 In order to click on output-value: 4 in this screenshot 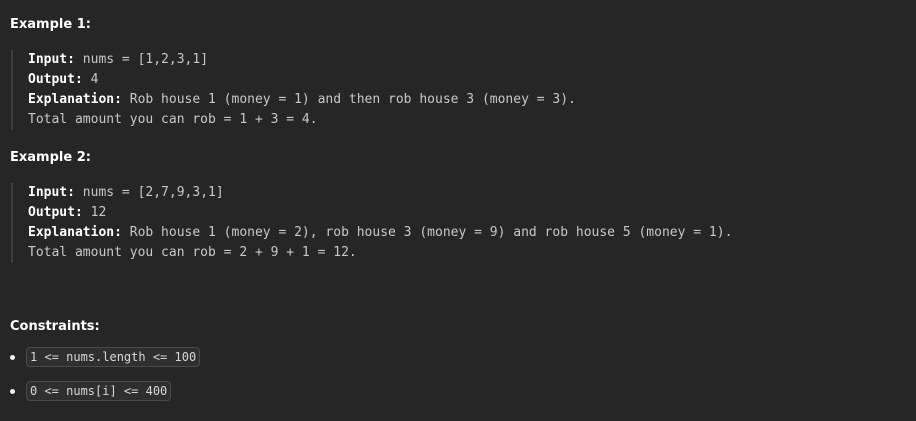, I will do `click(90, 79)`.